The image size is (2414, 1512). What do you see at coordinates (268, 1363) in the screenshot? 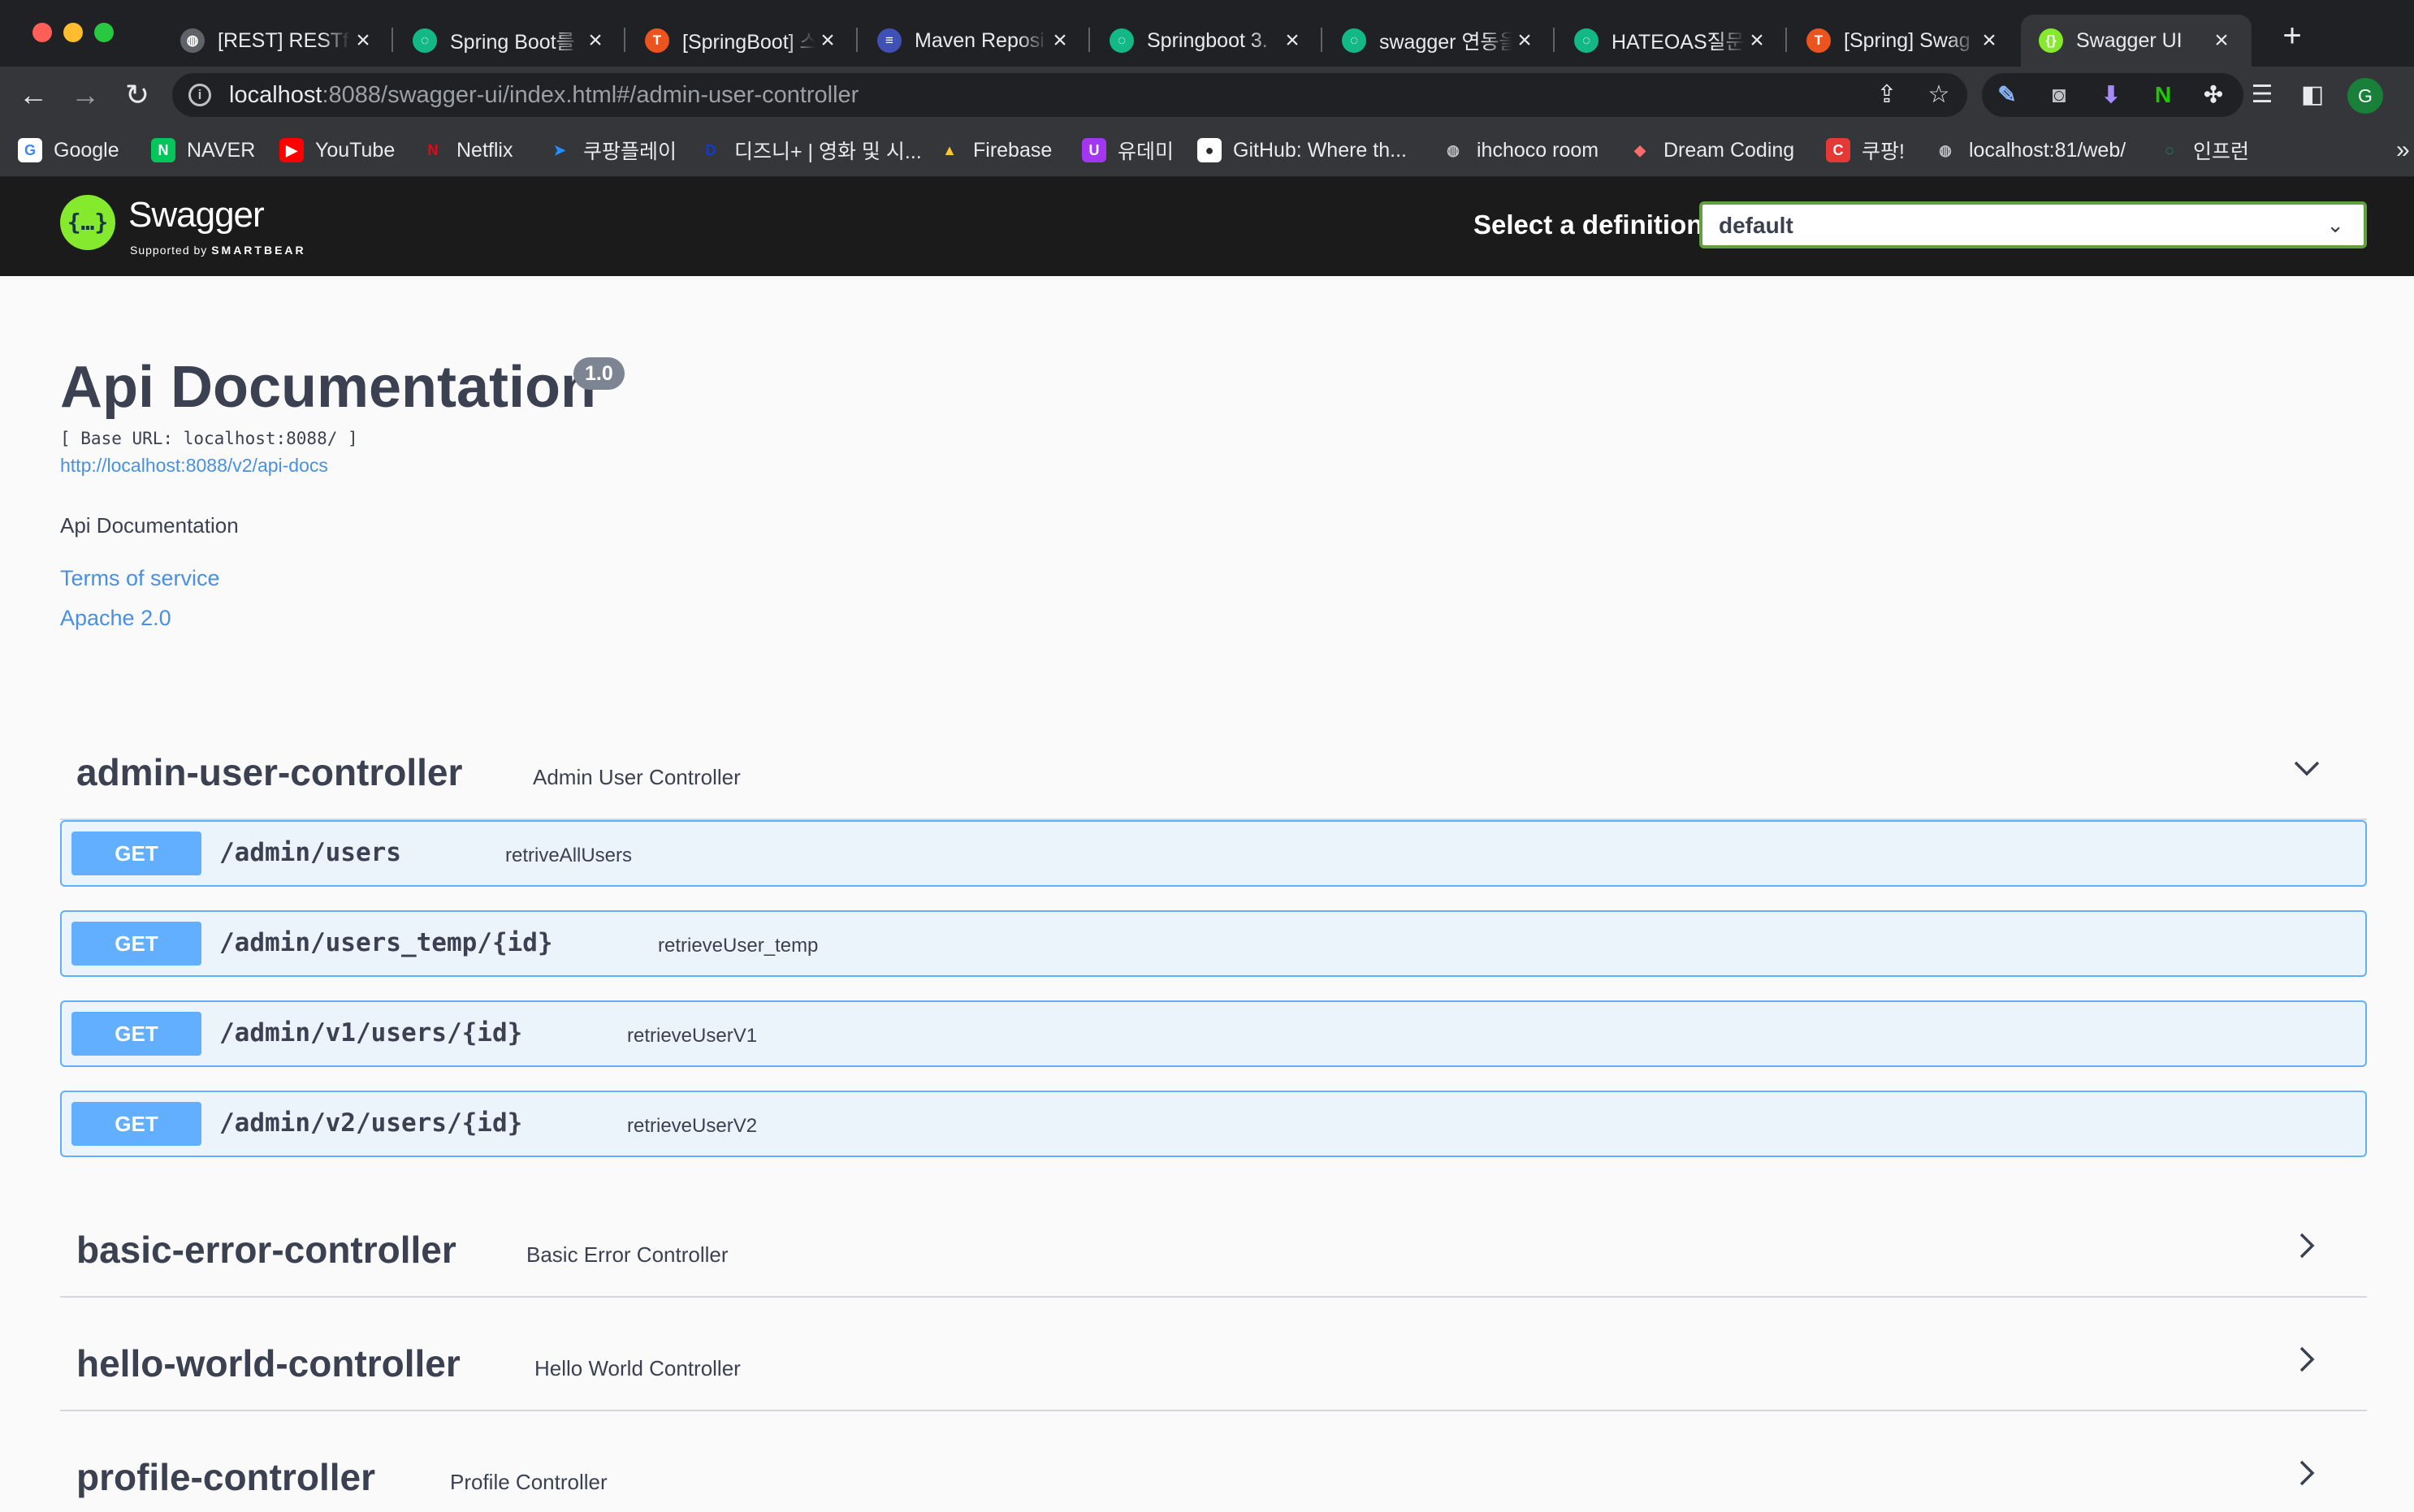
I see `controller-name: hello-world-controller` at bounding box center [268, 1363].